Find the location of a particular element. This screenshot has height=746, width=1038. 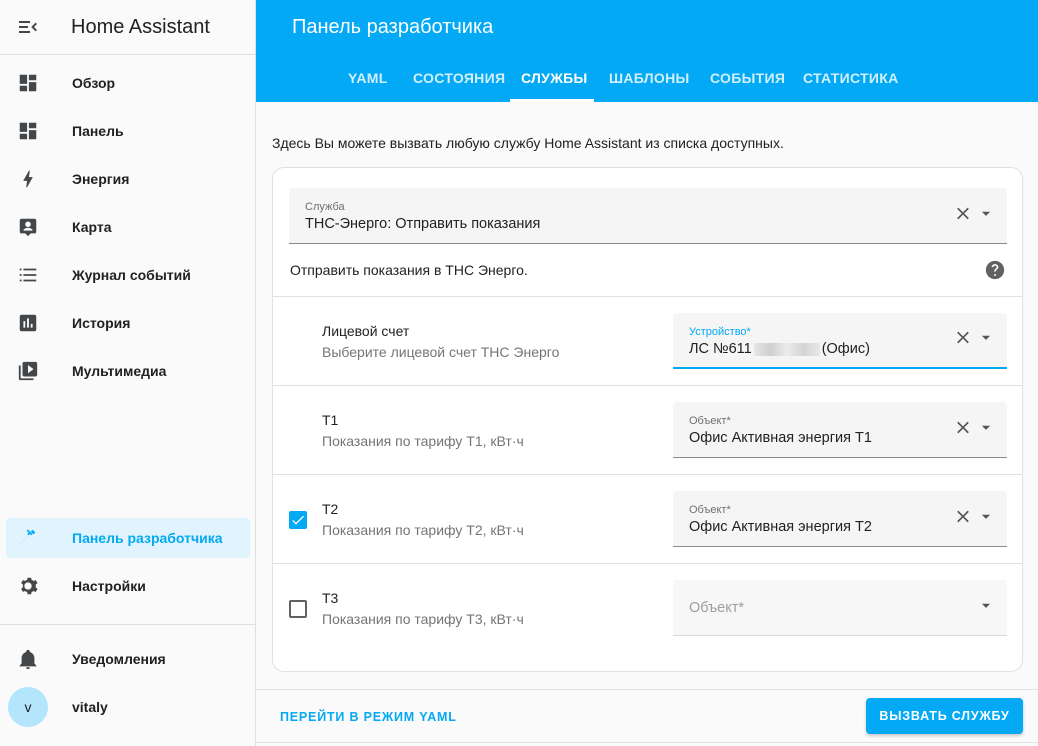

sidebar-item-history: История is located at coordinates (128, 323).